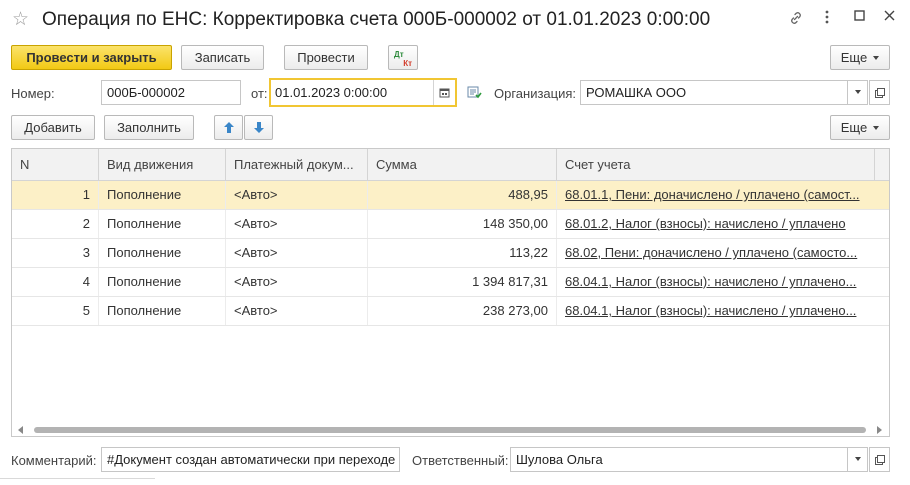 Image resolution: width=910 pixels, height=485 pixels. I want to click on kt-label: Кт, so click(407, 63).